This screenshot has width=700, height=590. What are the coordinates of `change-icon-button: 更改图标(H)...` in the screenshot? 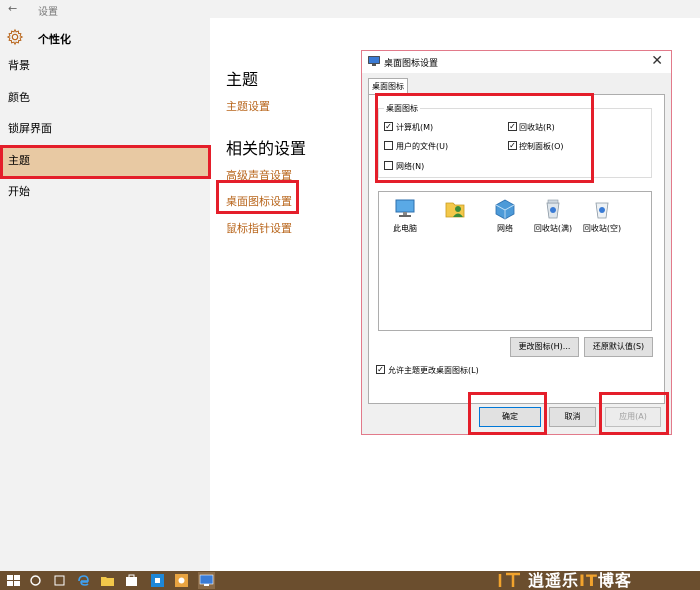 It's located at (544, 347).